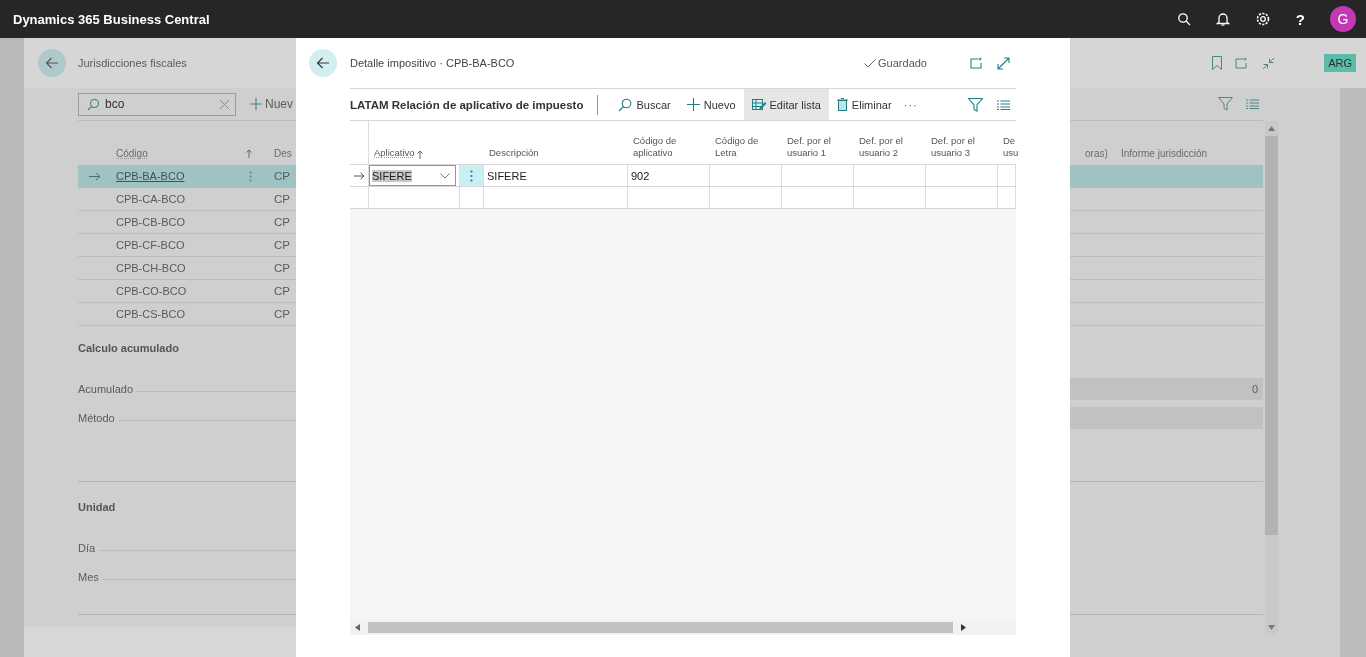 The width and height of the screenshot is (1366, 657). I want to click on field-label: Día, so click(87, 547).